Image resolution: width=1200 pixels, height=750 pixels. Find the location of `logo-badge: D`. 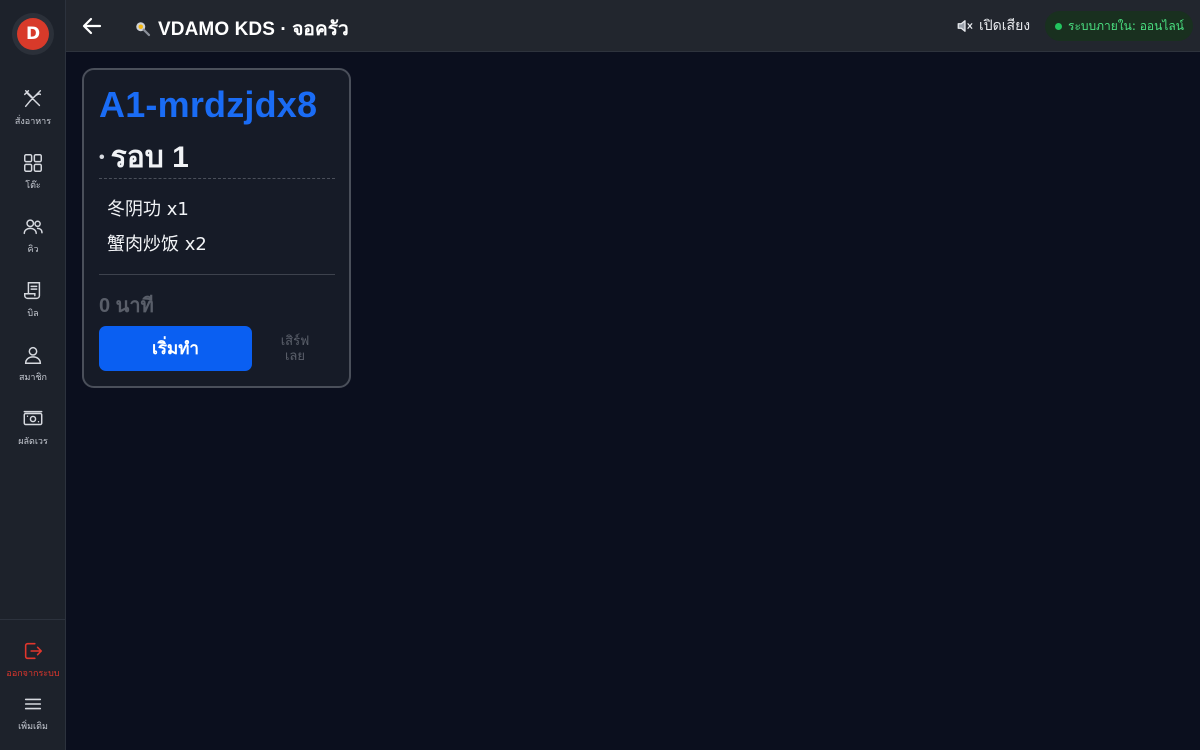

logo-badge: D is located at coordinates (33, 34).